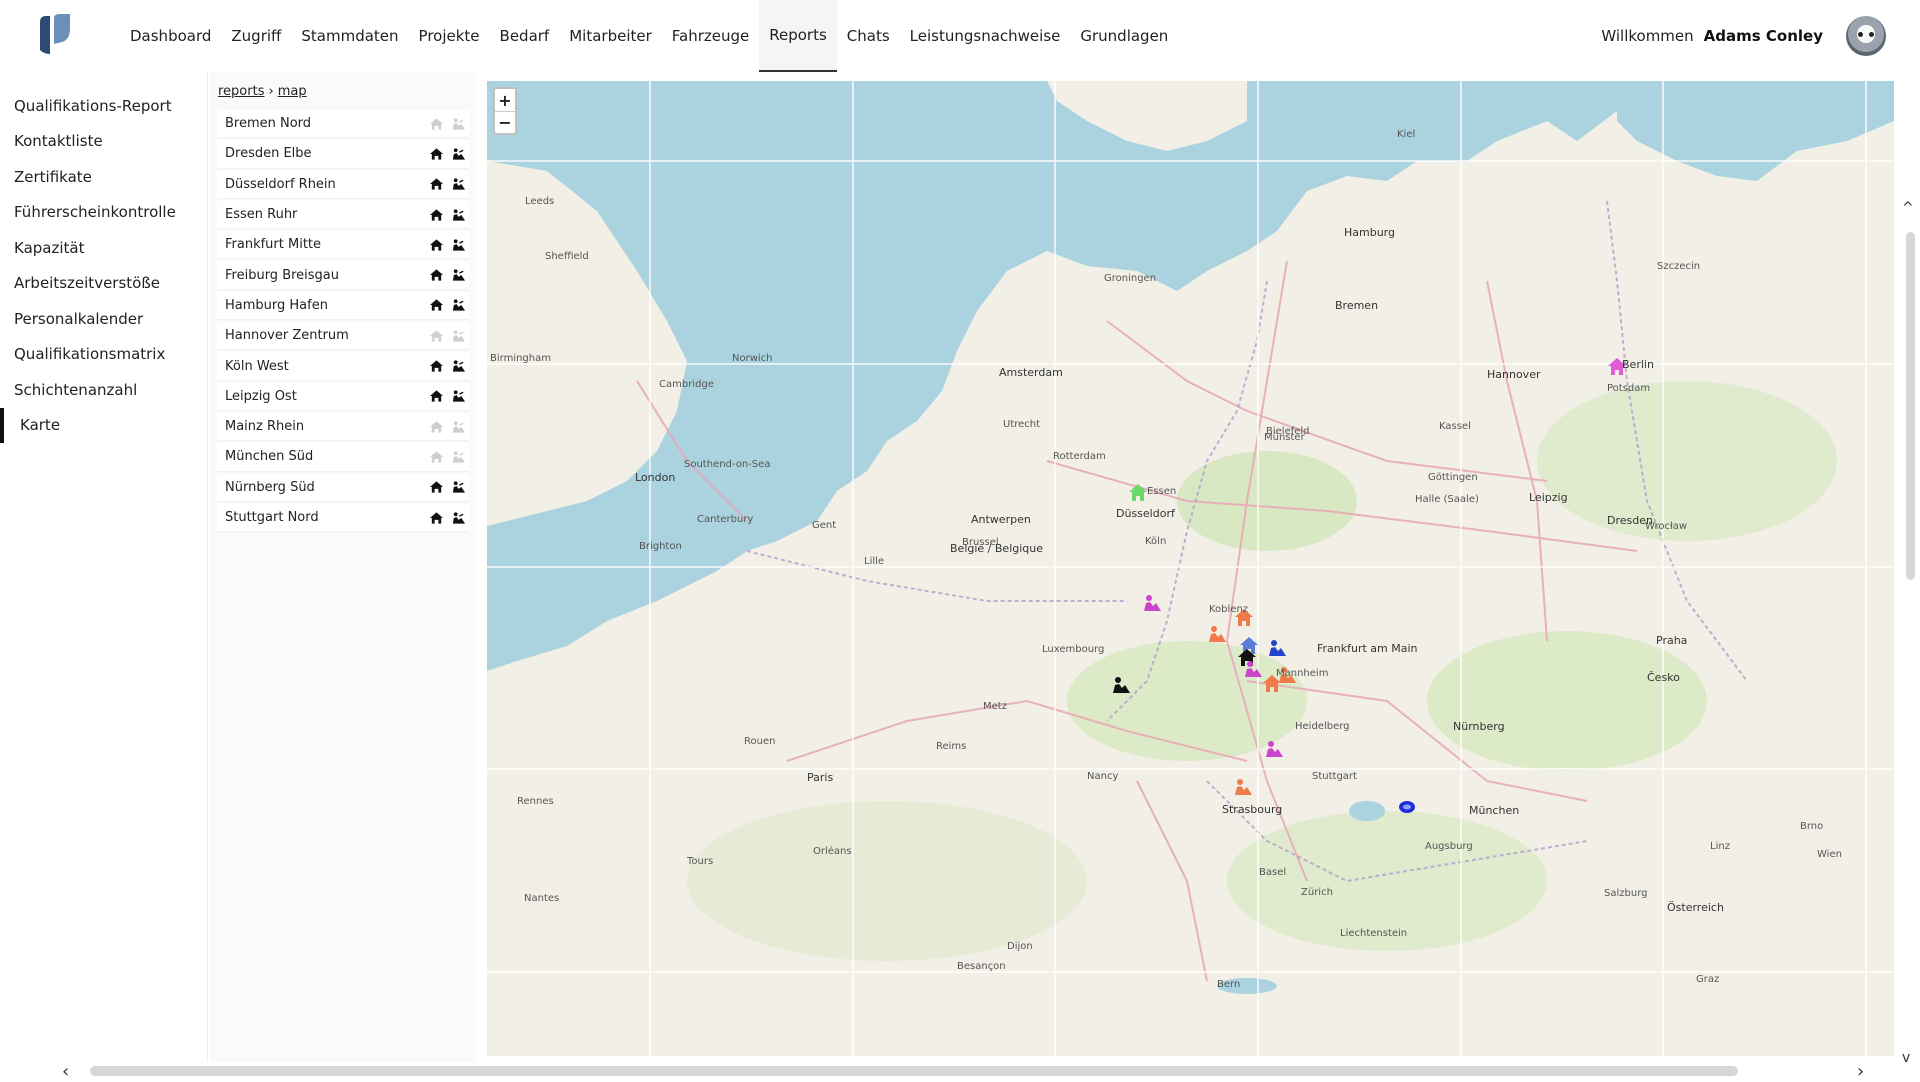 This screenshot has height=1082, width=1920. Describe the element at coordinates (505, 100) in the screenshot. I see `zoom-in-button: +` at that location.